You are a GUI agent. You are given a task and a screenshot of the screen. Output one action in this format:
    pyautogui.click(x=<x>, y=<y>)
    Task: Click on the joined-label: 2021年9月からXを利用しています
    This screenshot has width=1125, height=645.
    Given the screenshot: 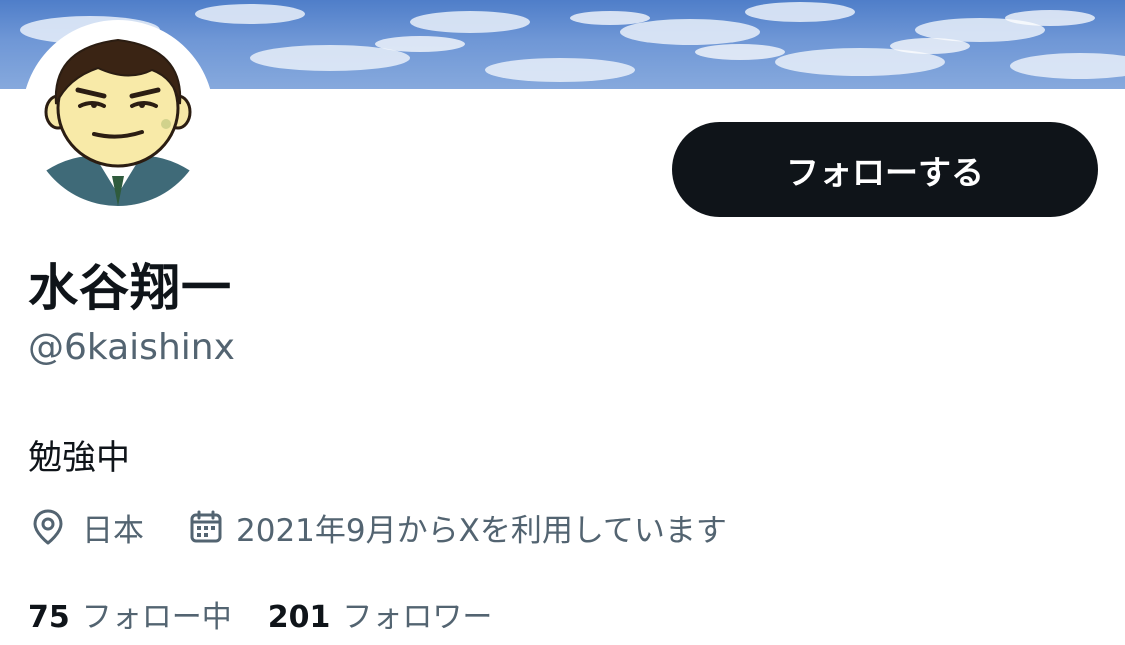 What is the action you would take?
    pyautogui.click(x=481, y=530)
    